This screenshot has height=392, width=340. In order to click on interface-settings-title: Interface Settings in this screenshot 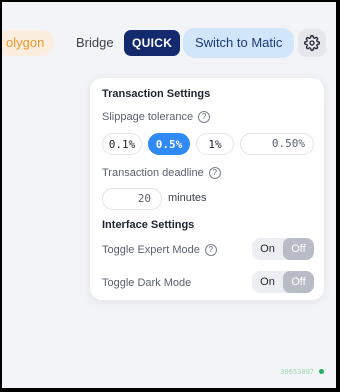, I will do `click(148, 225)`.